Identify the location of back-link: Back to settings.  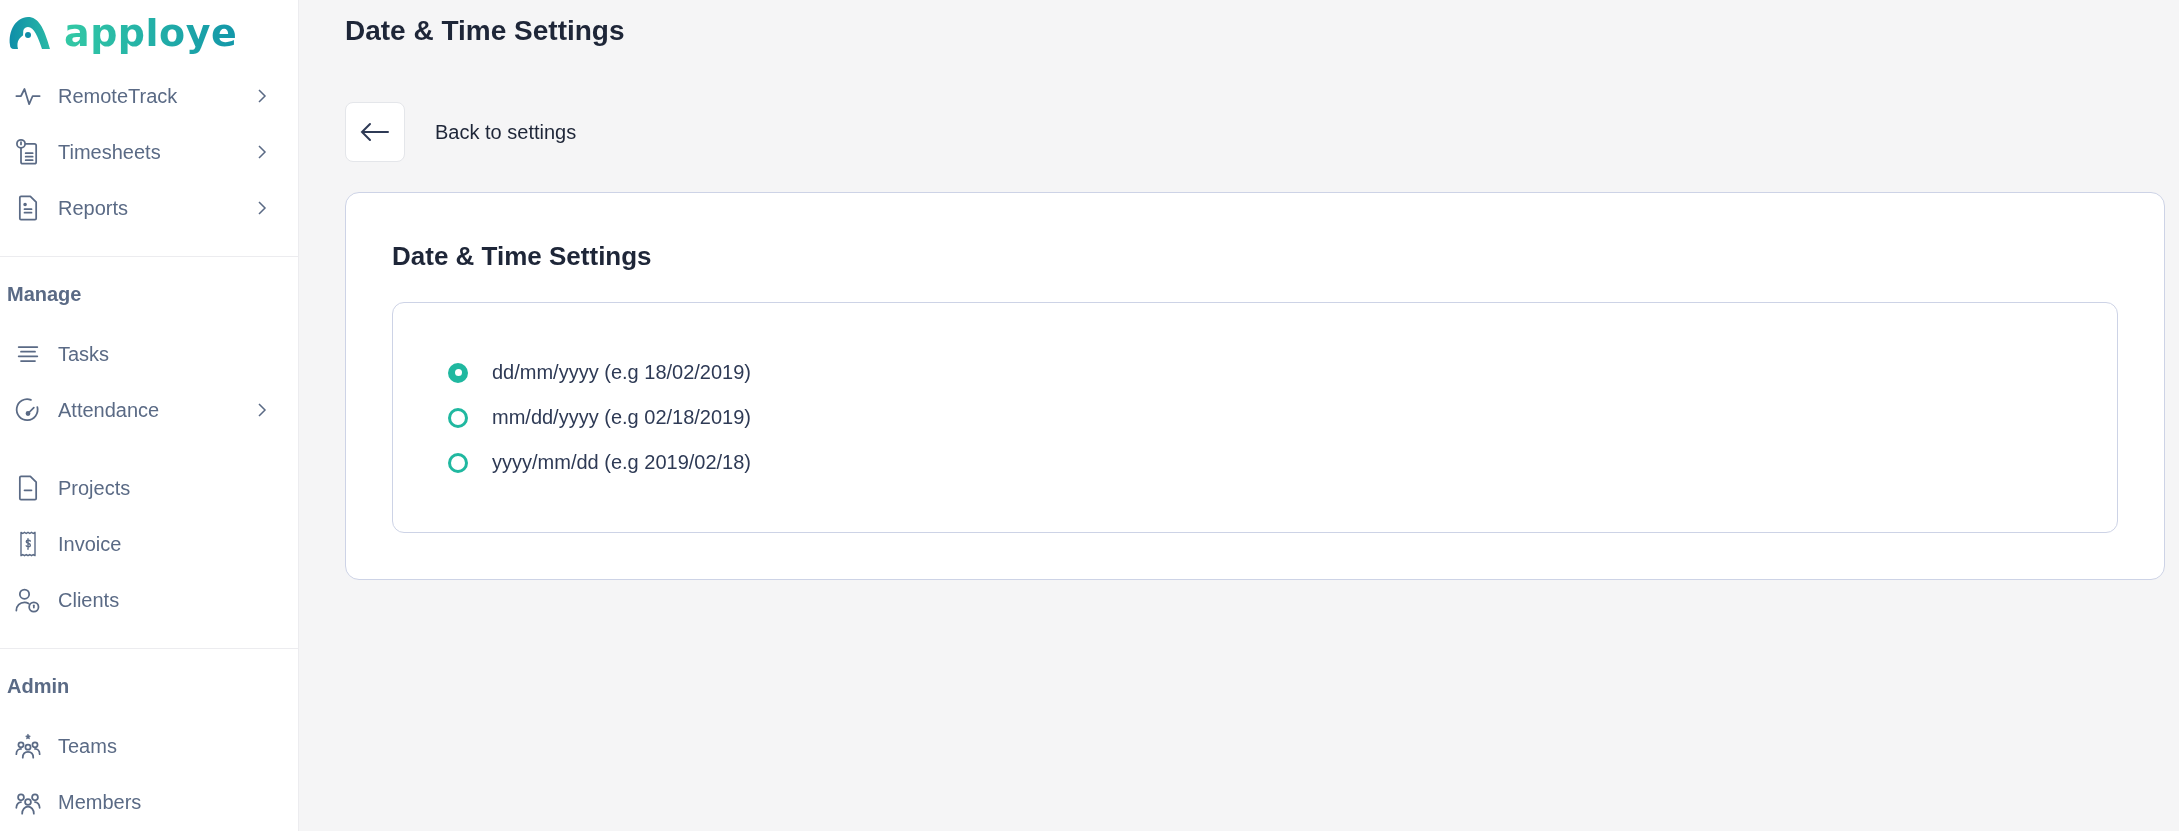
(506, 132).